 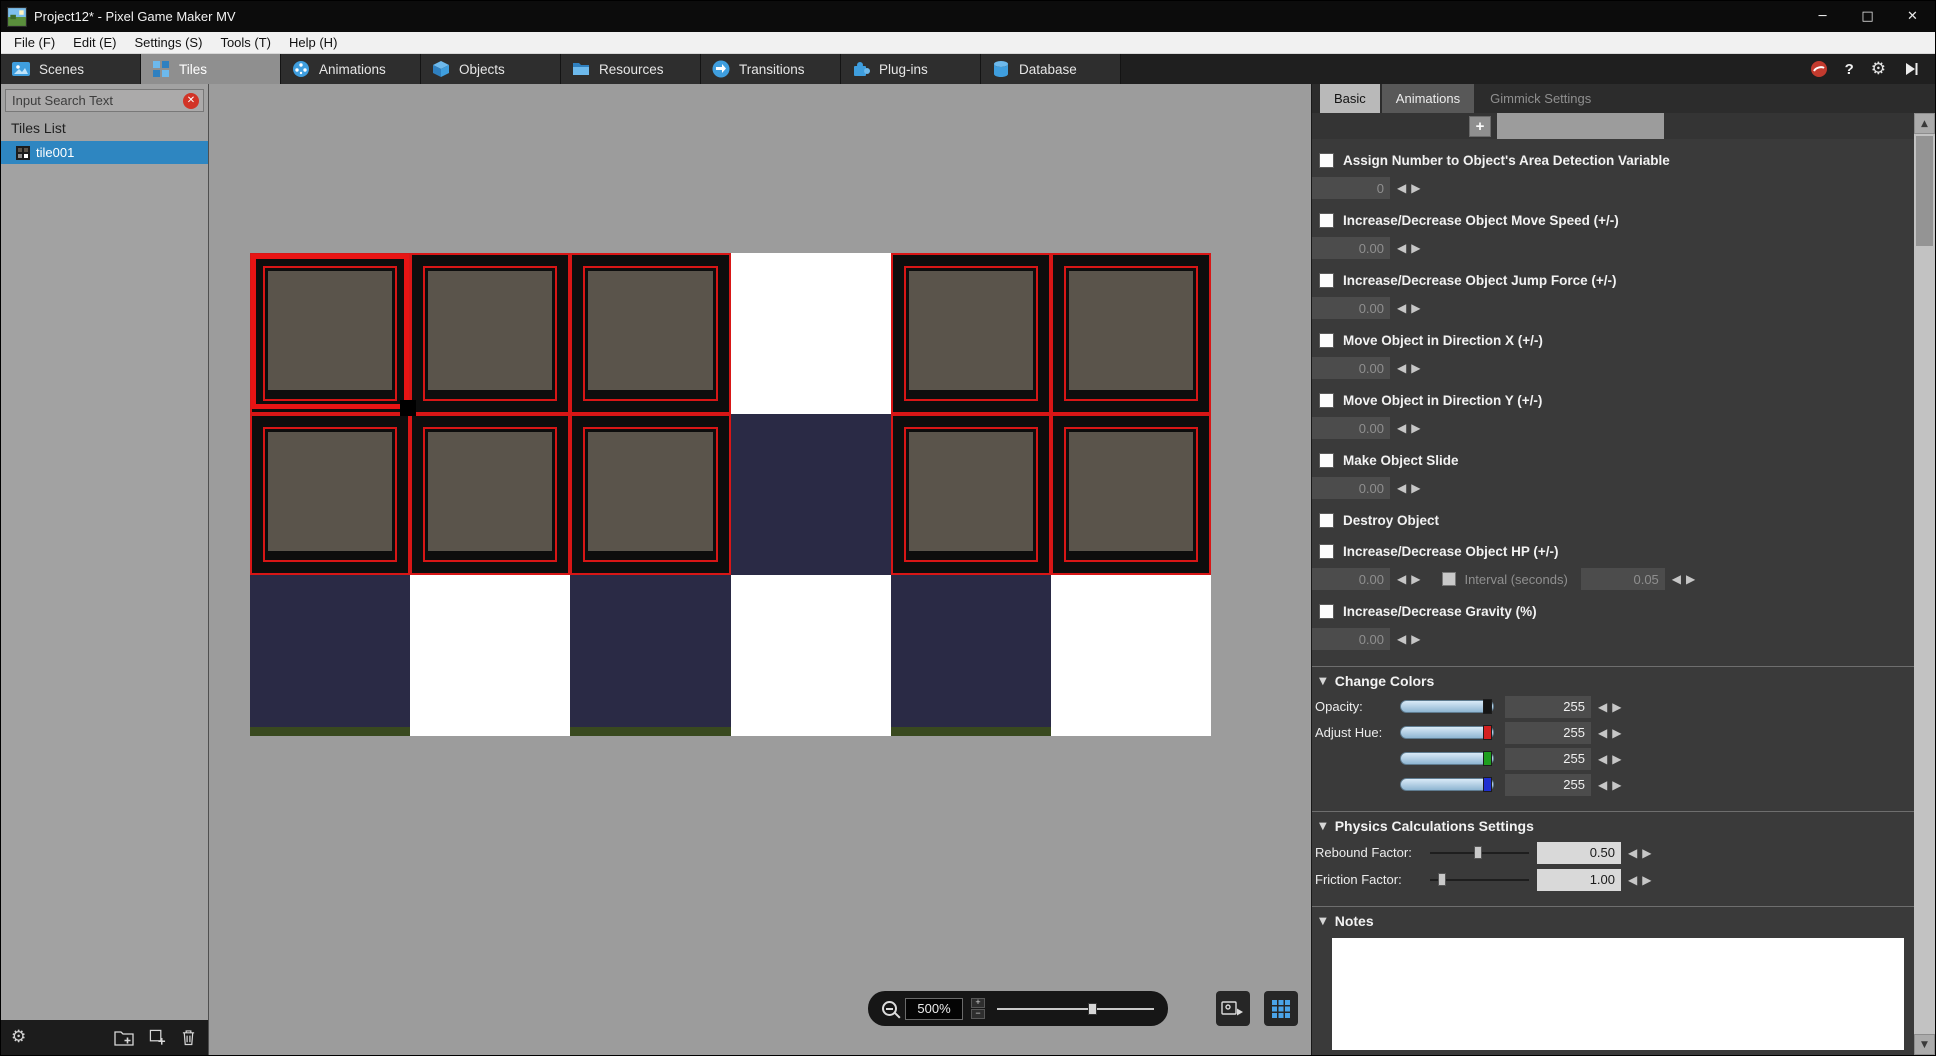 I want to click on friction-value-field: 1.00, so click(x=1579, y=879).